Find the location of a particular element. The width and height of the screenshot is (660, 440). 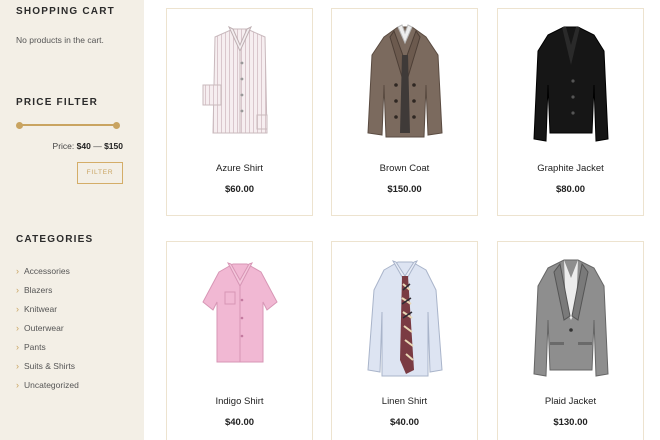

price-range-slider is located at coordinates (68, 125).